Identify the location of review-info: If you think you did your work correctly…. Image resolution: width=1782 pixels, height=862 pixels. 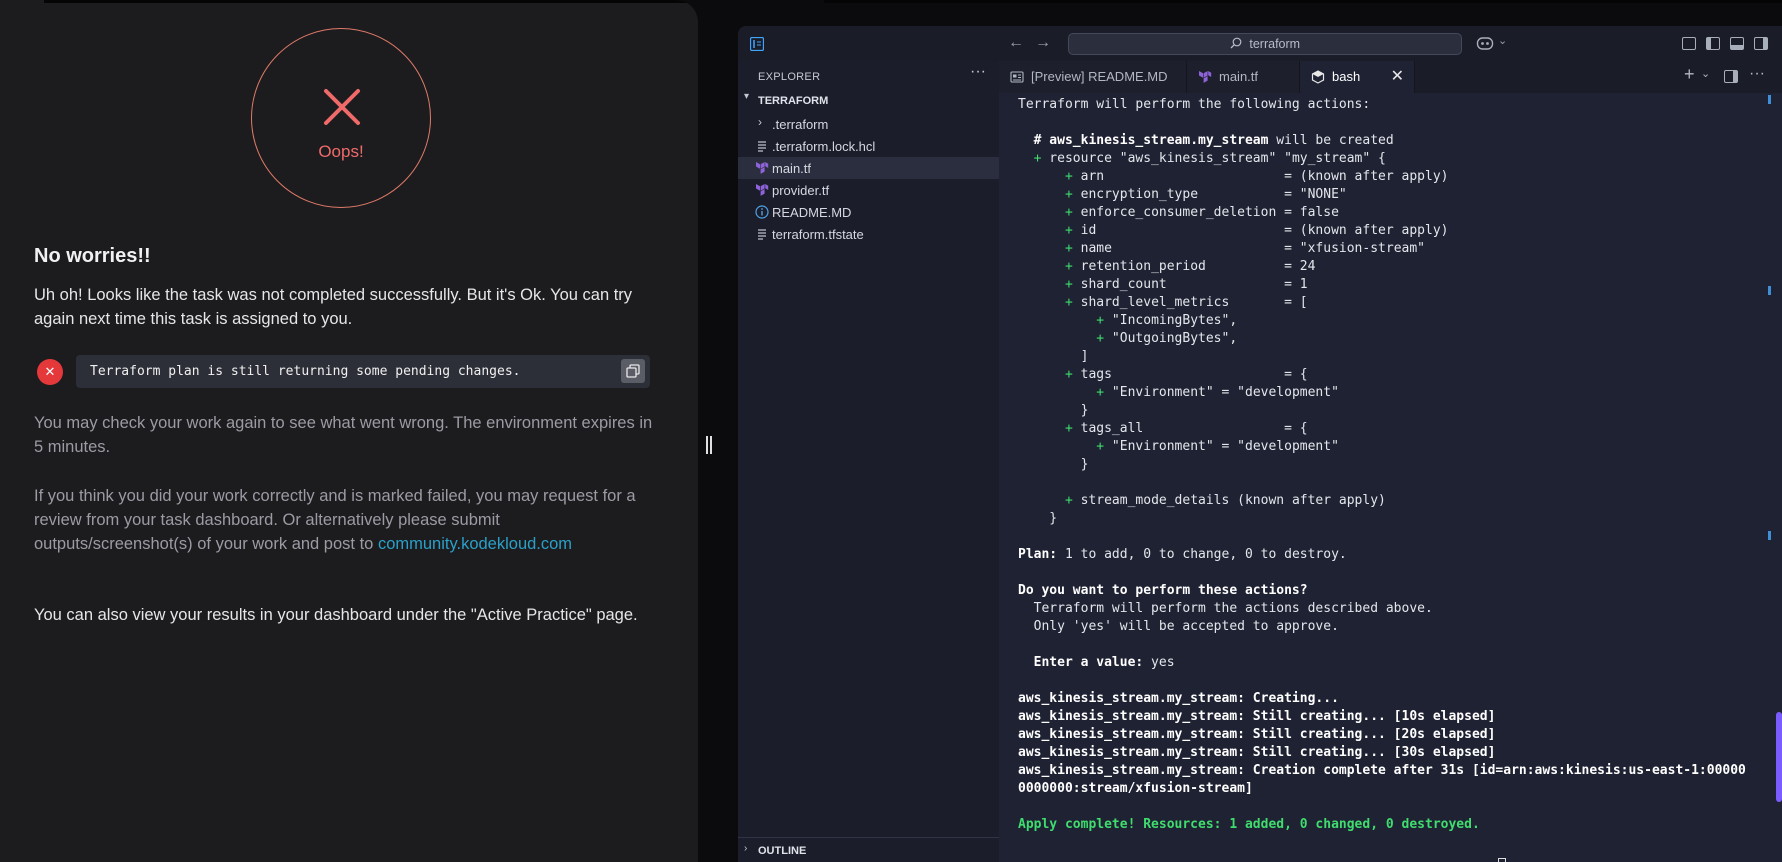
(346, 520).